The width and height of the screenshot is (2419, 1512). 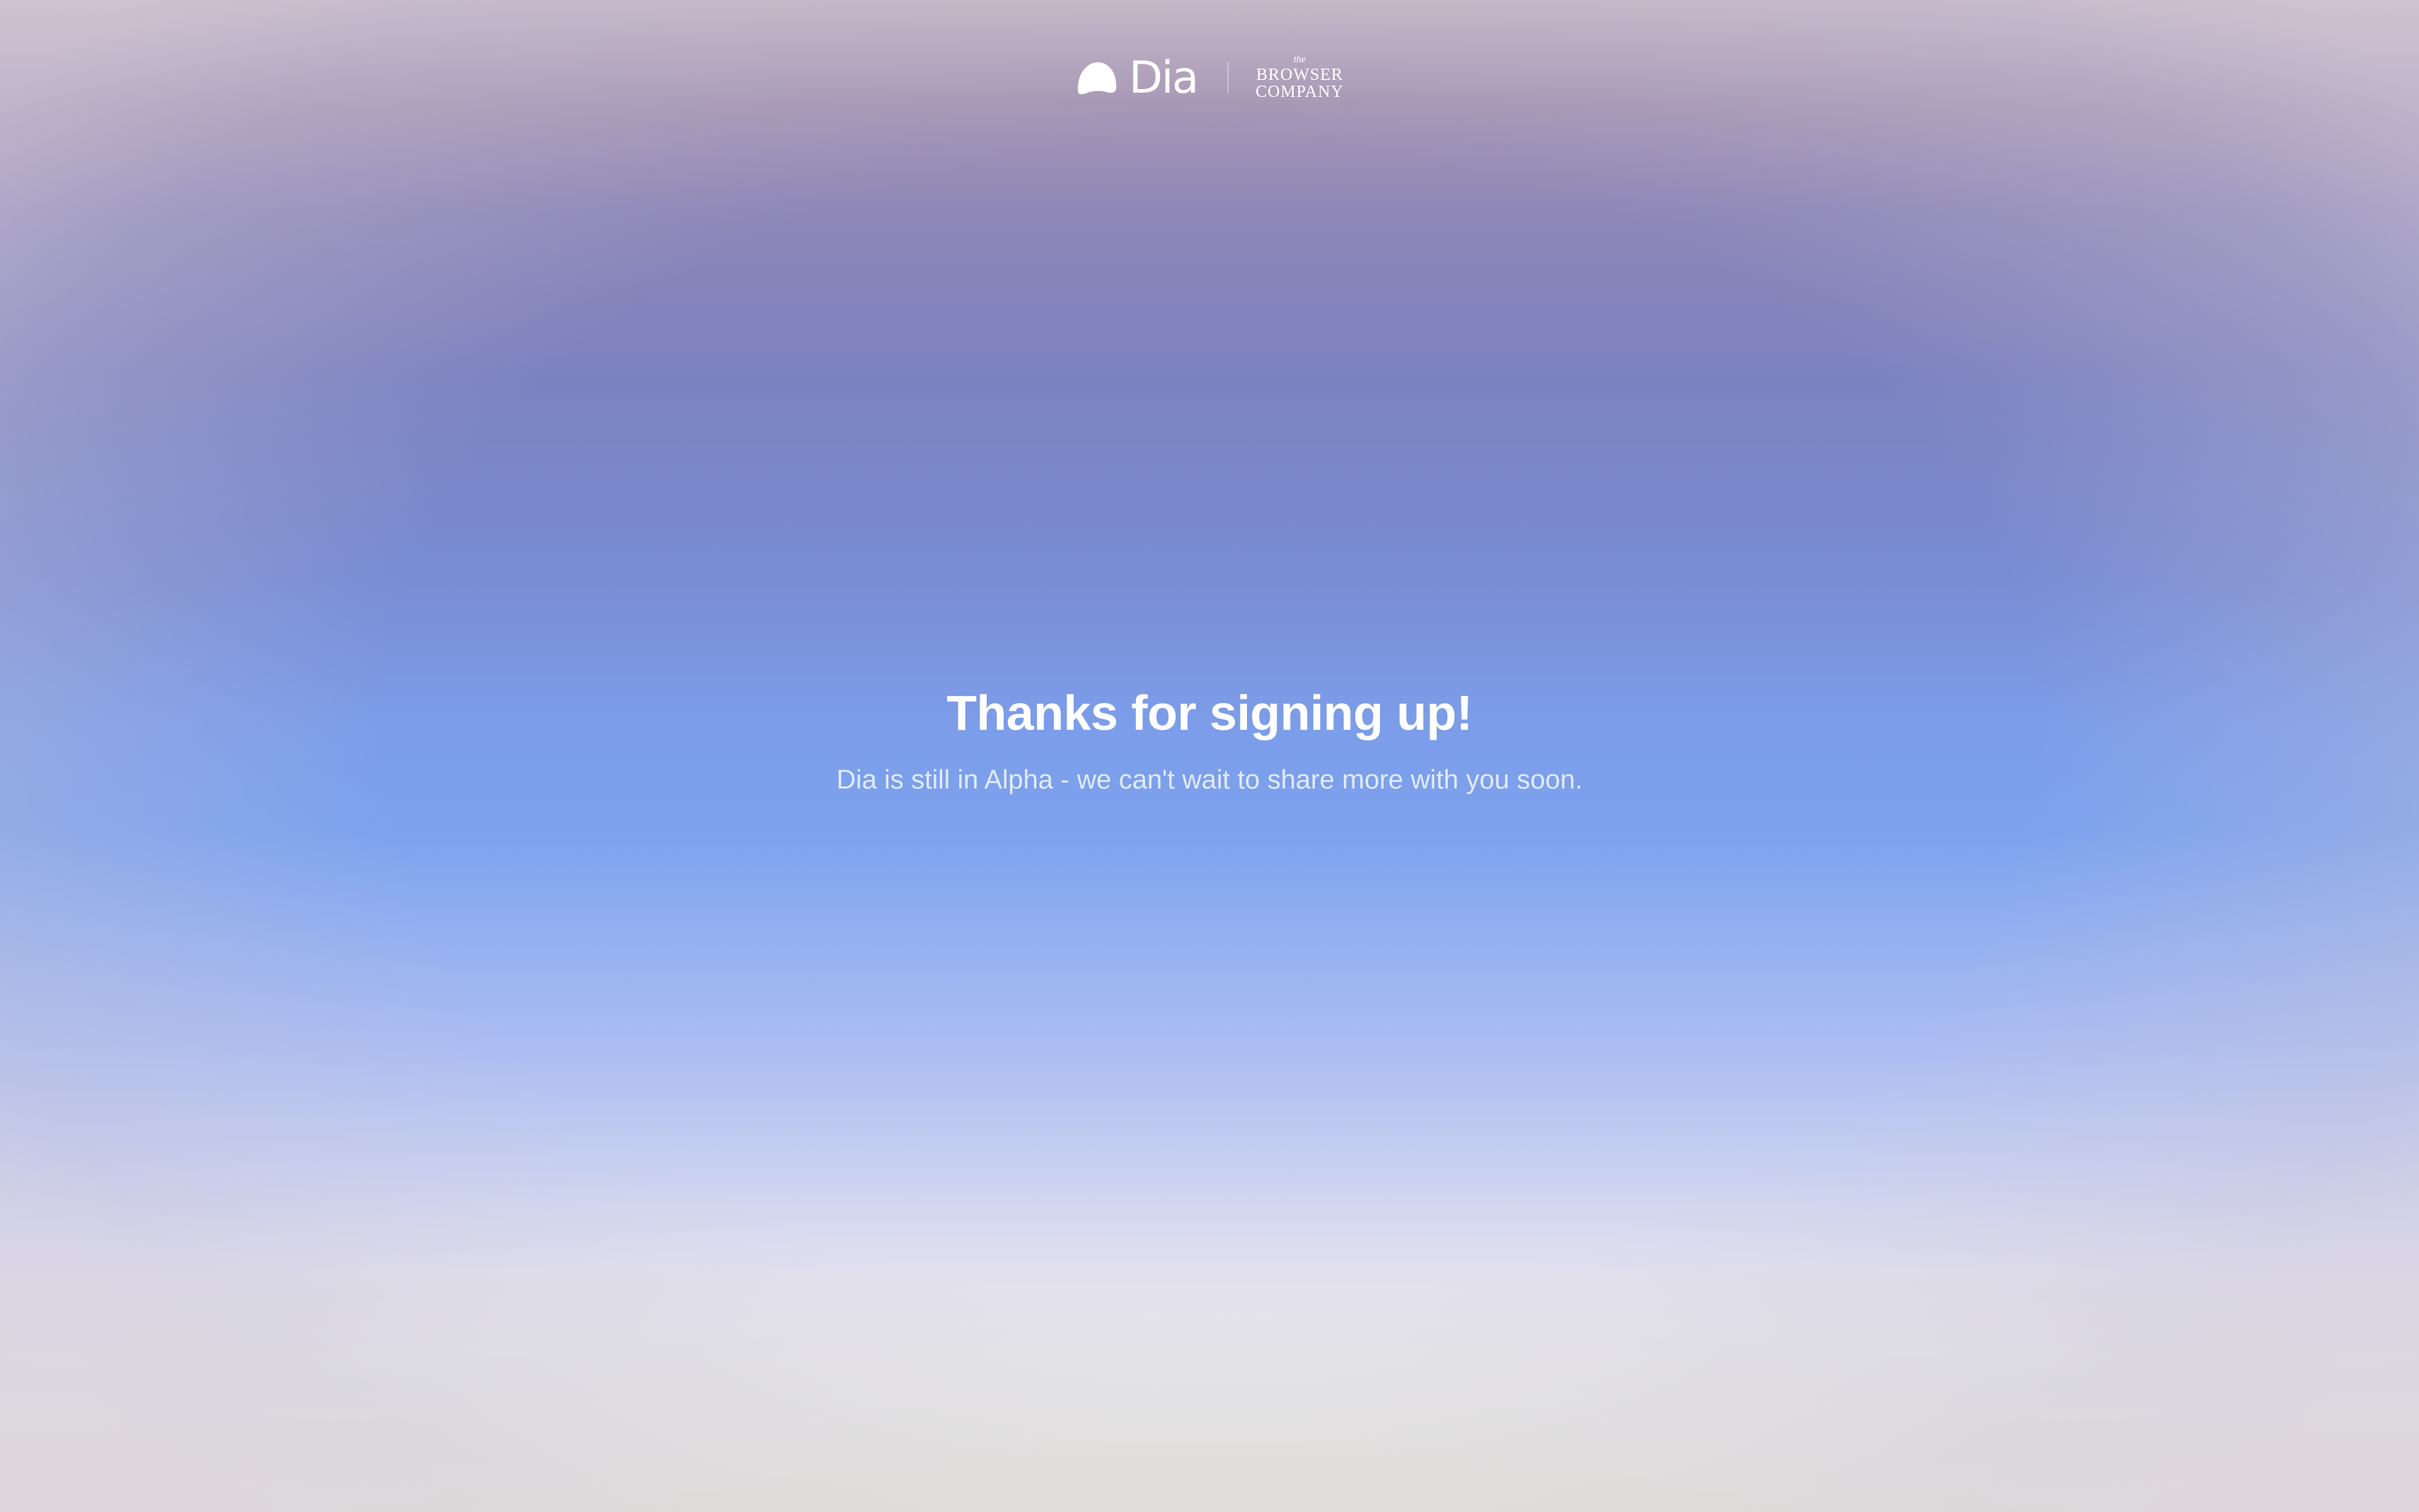 I want to click on tbc-logo-the: the, so click(x=1300, y=59).